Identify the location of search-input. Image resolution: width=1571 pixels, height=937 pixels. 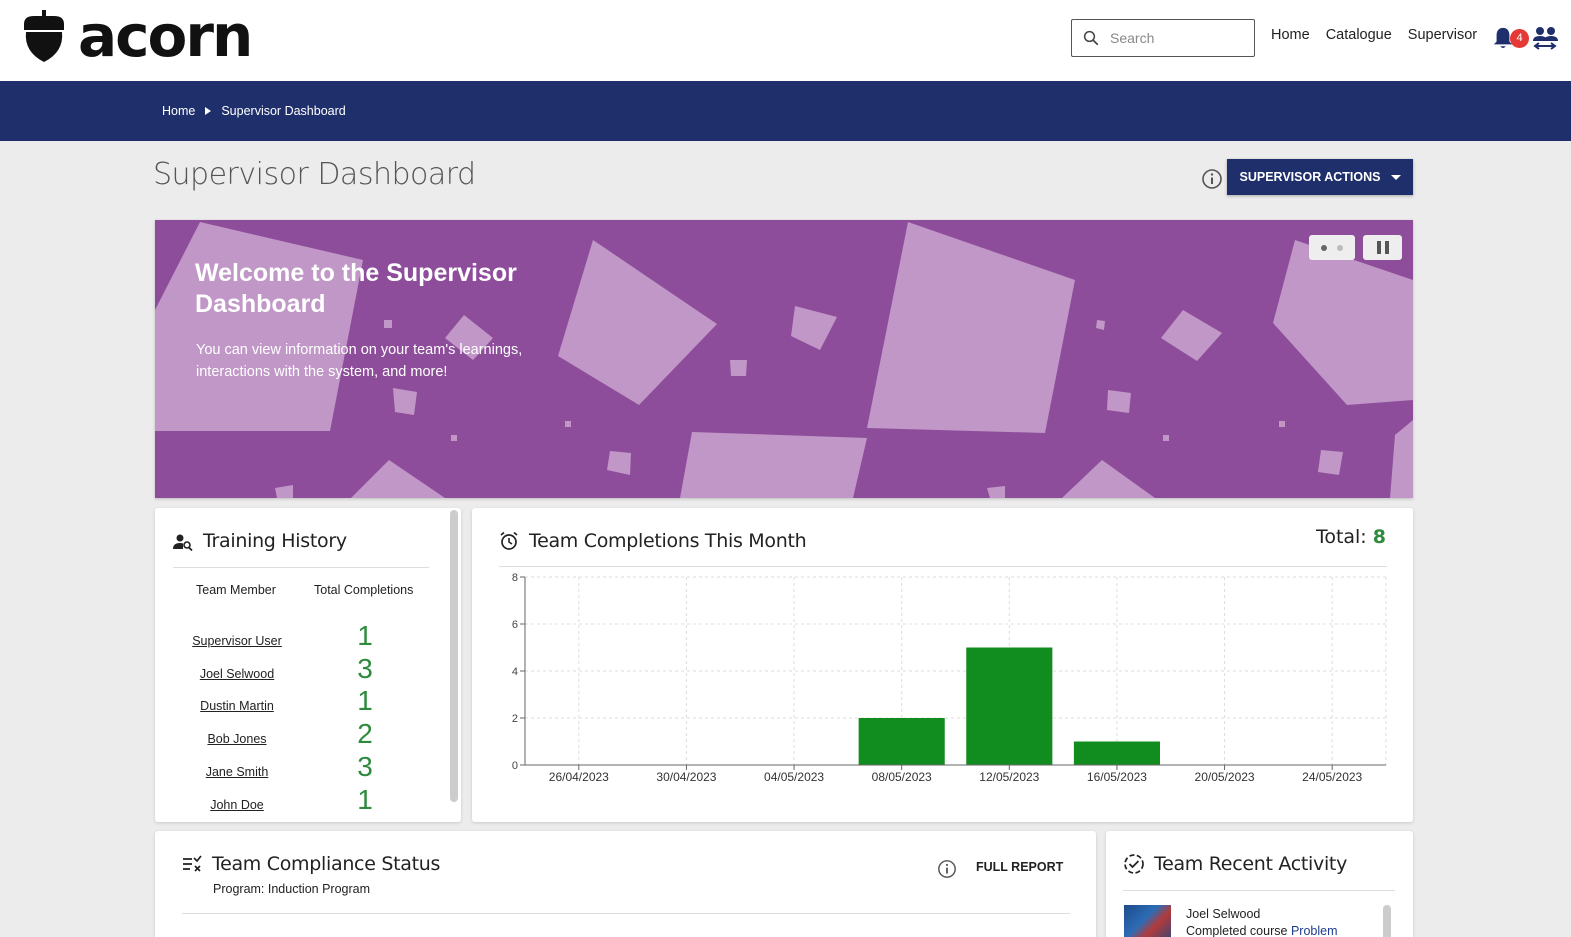
(1175, 38).